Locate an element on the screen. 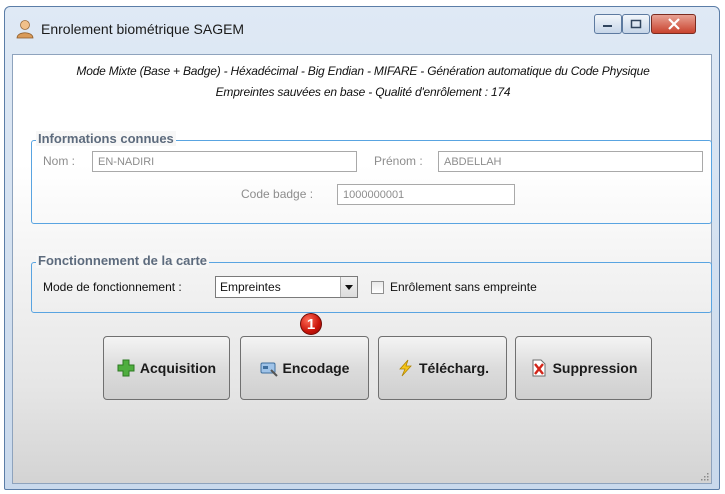 Image resolution: width=725 pixels, height=494 pixels. window-title: Enrolement biométrique SAGEM is located at coordinates (143, 29).